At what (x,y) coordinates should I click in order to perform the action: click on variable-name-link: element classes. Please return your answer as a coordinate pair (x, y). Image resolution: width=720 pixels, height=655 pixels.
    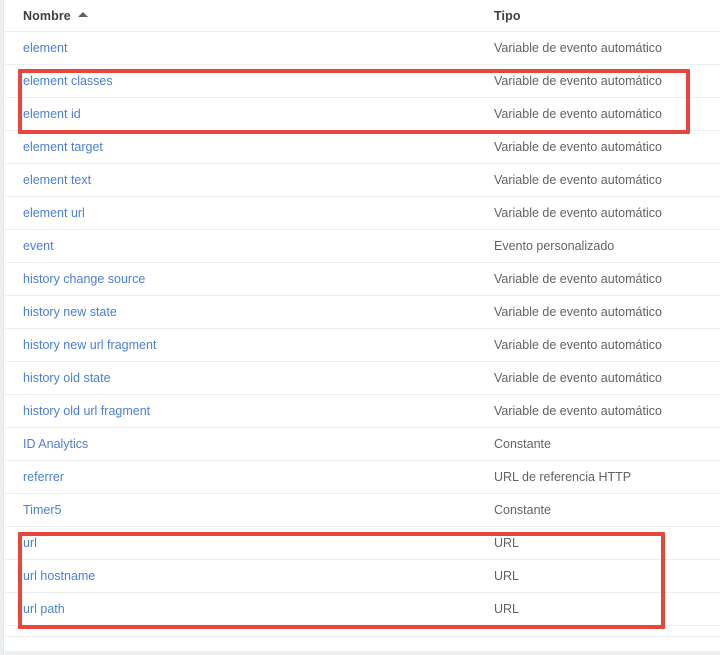
    Looking at the image, I should click on (68, 81).